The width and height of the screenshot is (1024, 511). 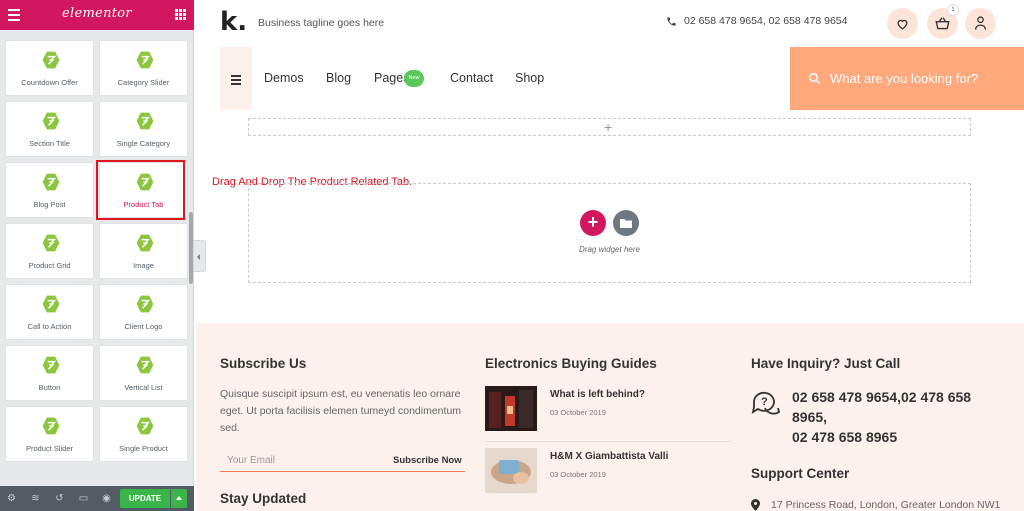 What do you see at coordinates (97, 498) in the screenshot?
I see `panel-footer: ⚙ ≋ ↺ ▭ ◉ UPDATE` at bounding box center [97, 498].